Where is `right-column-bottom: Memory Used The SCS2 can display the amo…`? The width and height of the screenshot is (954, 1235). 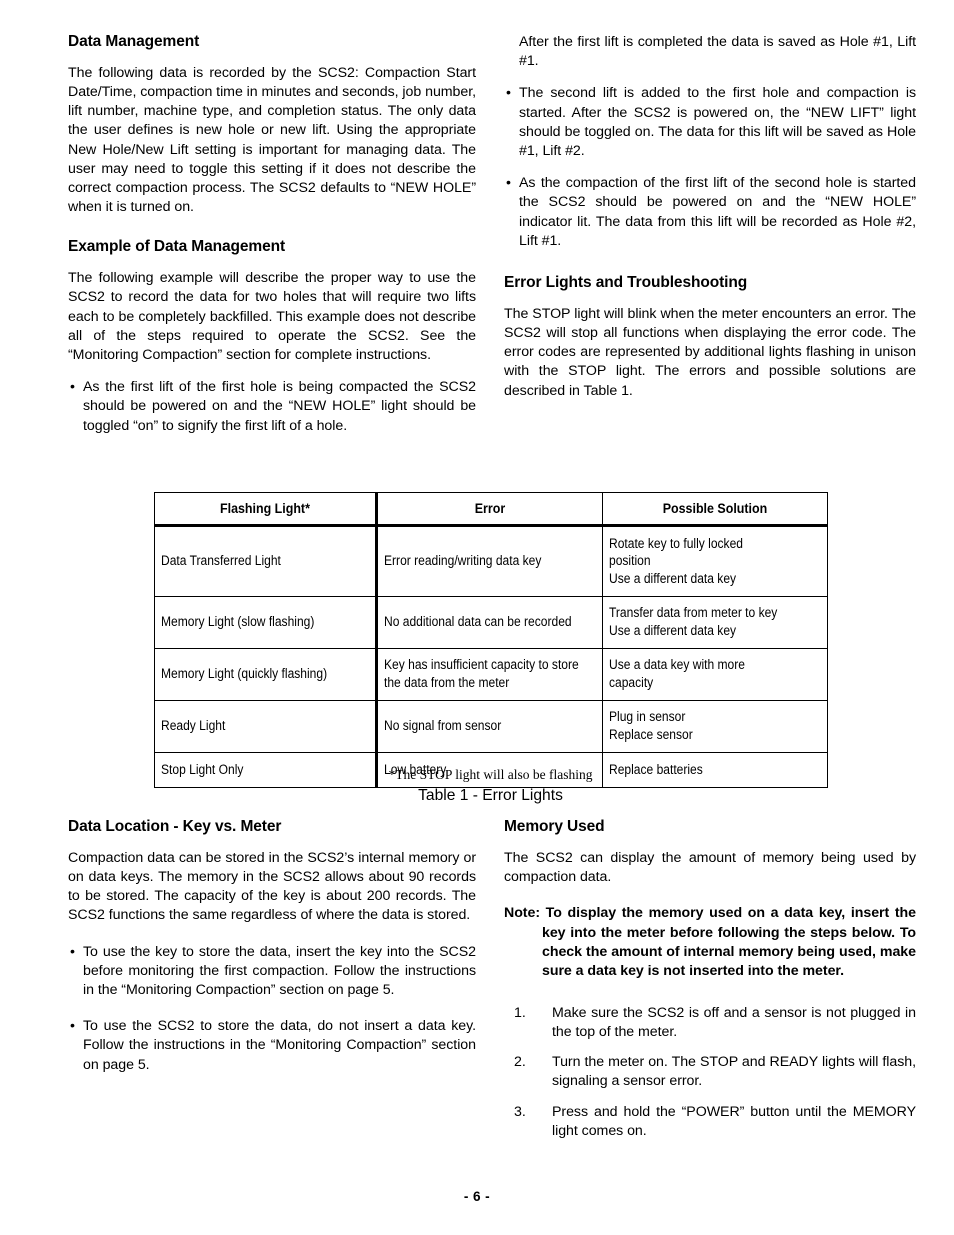 right-column-bottom: Memory Used The SCS2 can display the amo… is located at coordinates (710, 979).